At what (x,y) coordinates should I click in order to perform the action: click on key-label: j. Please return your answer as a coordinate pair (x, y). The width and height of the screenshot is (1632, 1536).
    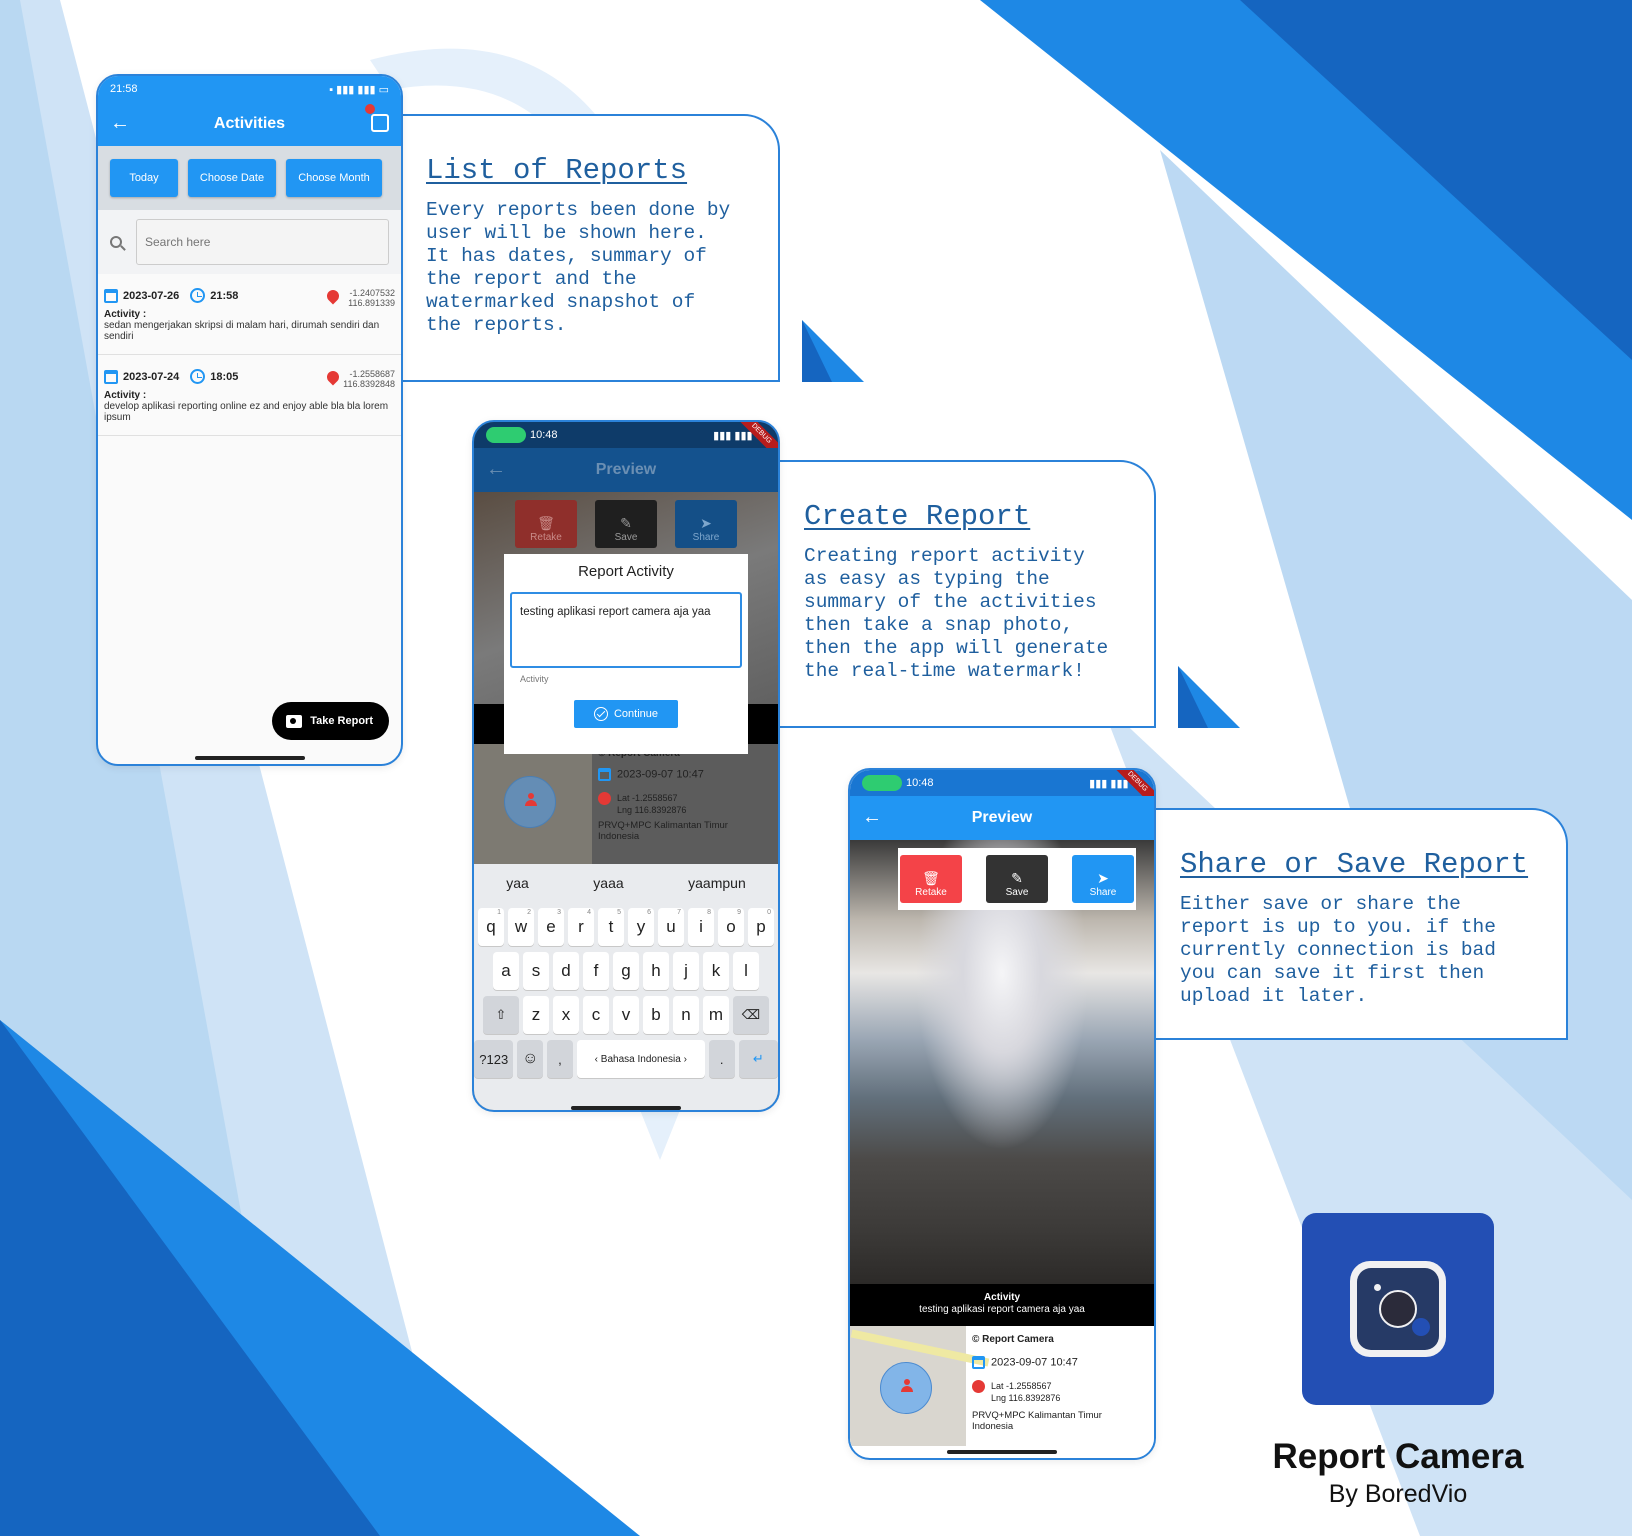
    Looking at the image, I should click on (686, 970).